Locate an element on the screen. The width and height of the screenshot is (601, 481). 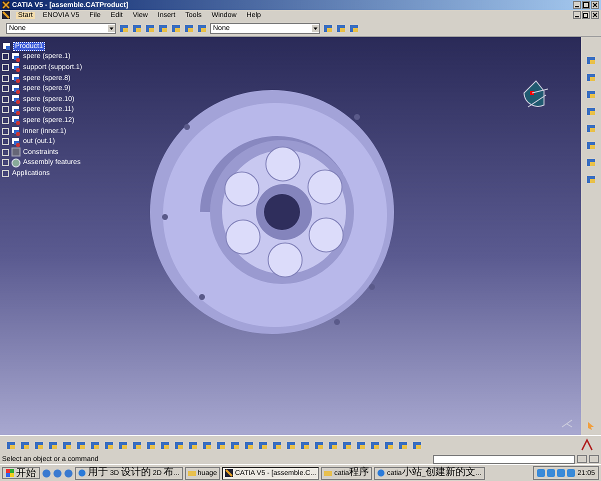
features-icon is located at coordinates (16, 163).